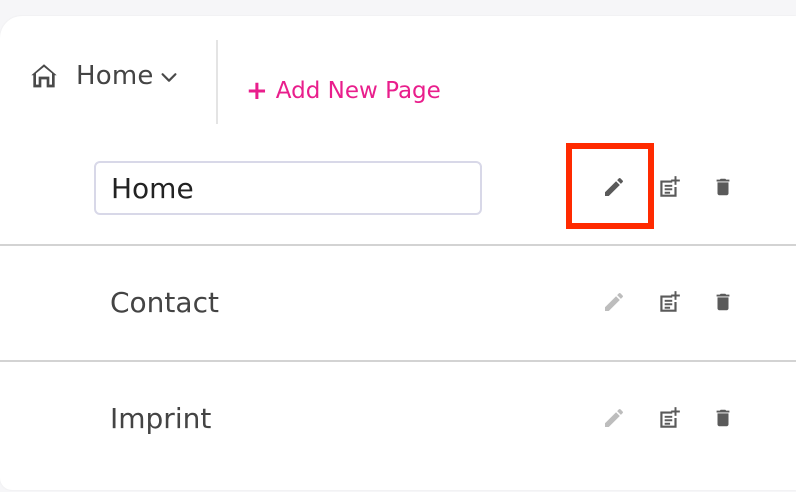 Image resolution: width=796 pixels, height=492 pixels. I want to click on page-name-input, so click(288, 188).